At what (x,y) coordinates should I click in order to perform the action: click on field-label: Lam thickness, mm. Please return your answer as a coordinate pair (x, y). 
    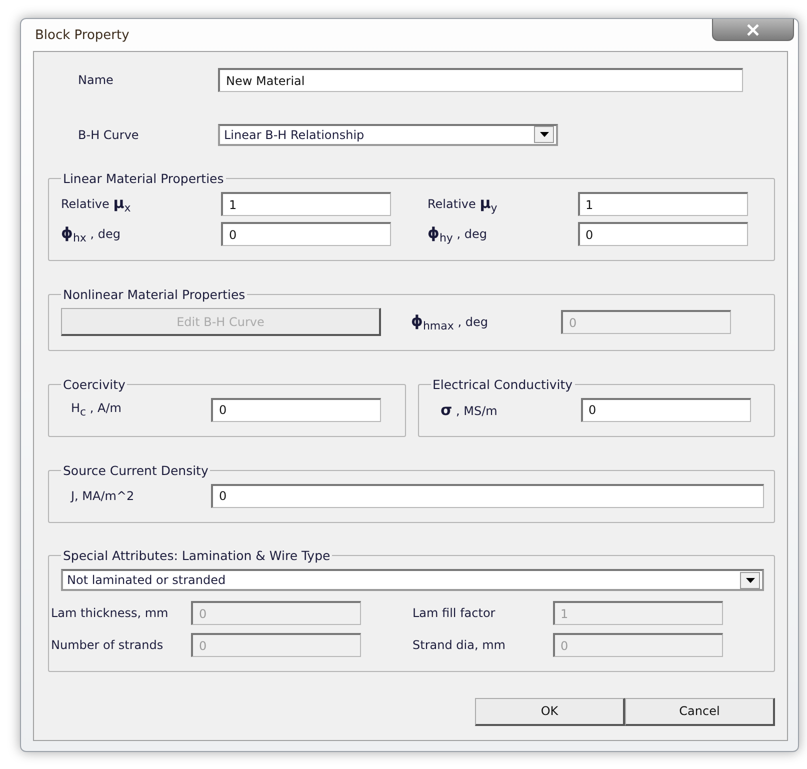
    Looking at the image, I should click on (110, 613).